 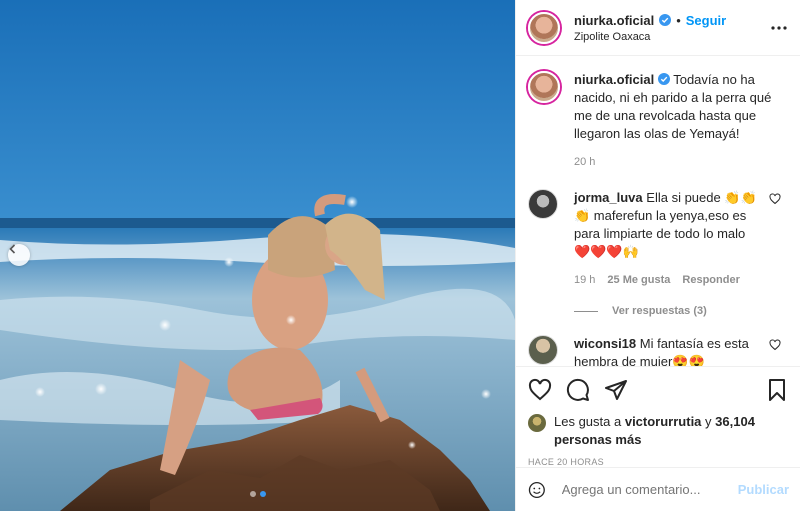 I want to click on follow-button: Seguir, so click(x=706, y=20).